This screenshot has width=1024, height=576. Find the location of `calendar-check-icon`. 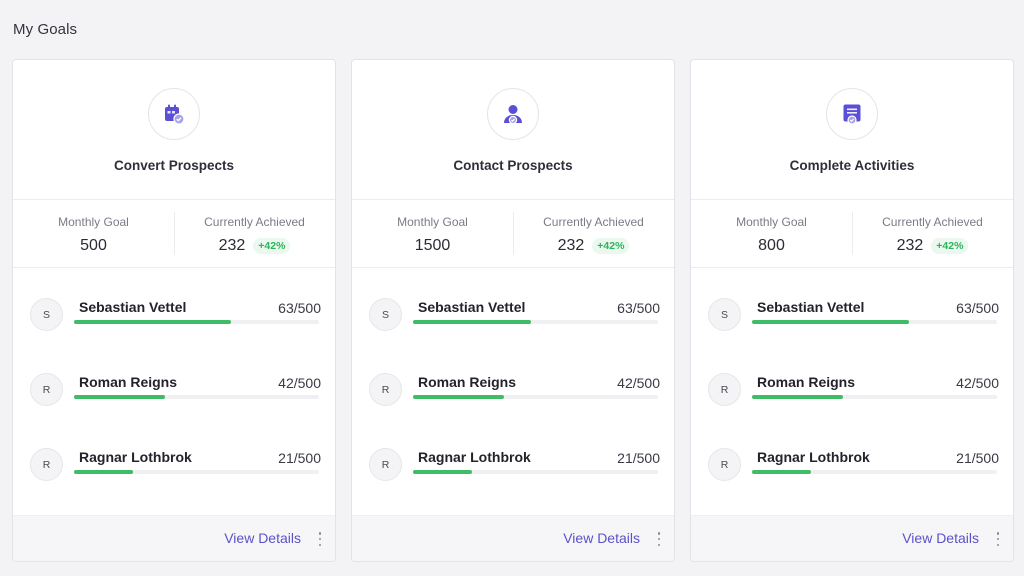

calendar-check-icon is located at coordinates (174, 114).